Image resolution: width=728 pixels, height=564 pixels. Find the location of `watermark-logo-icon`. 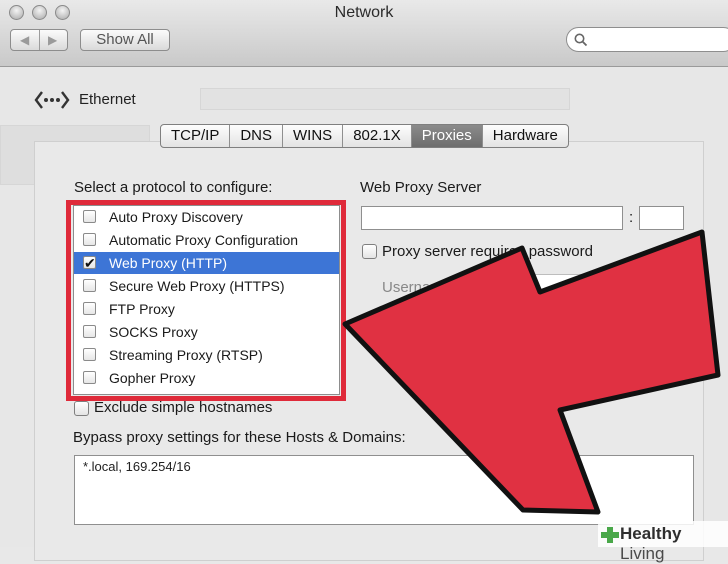

watermark-logo-icon is located at coordinates (610, 535).